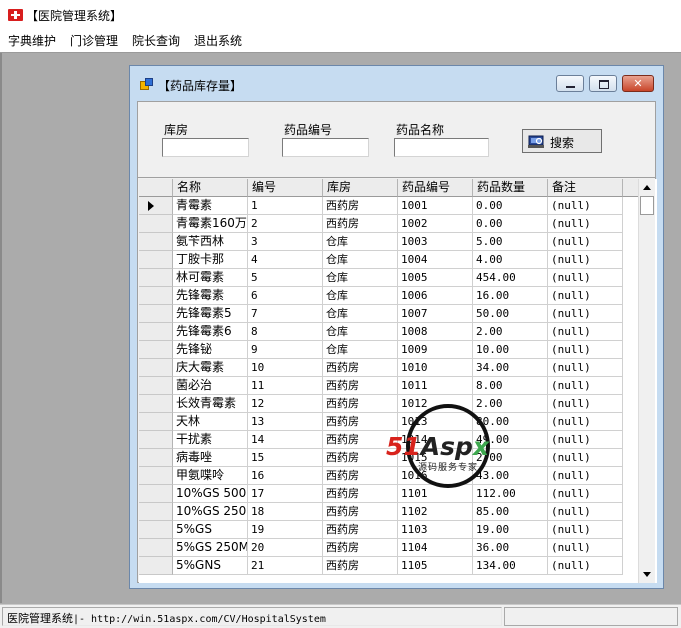 The height and width of the screenshot is (628, 681). Describe the element at coordinates (156, 206) in the screenshot. I see `row-header-current` at that location.